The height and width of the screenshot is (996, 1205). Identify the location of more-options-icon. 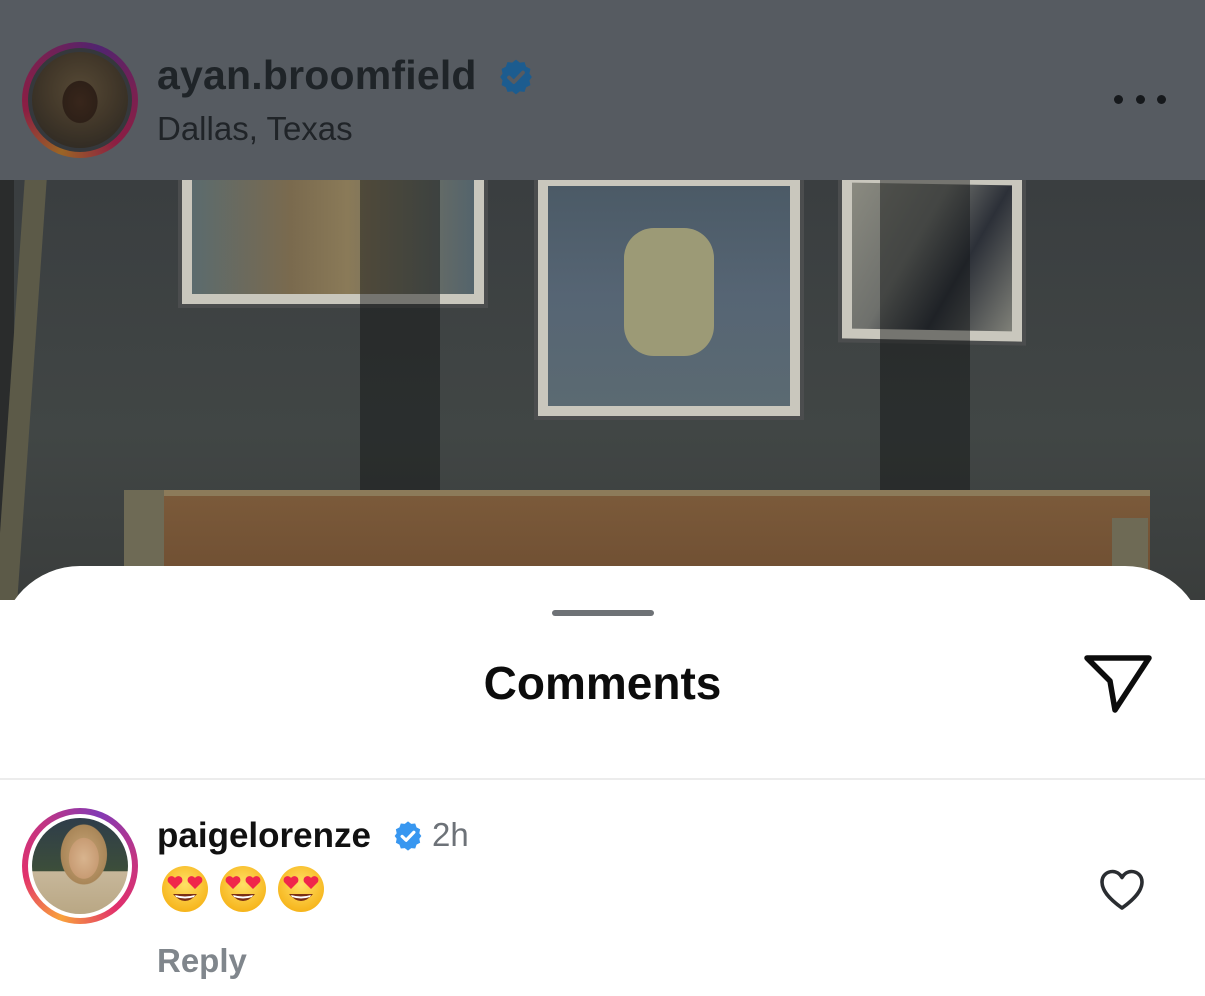
(1140, 99).